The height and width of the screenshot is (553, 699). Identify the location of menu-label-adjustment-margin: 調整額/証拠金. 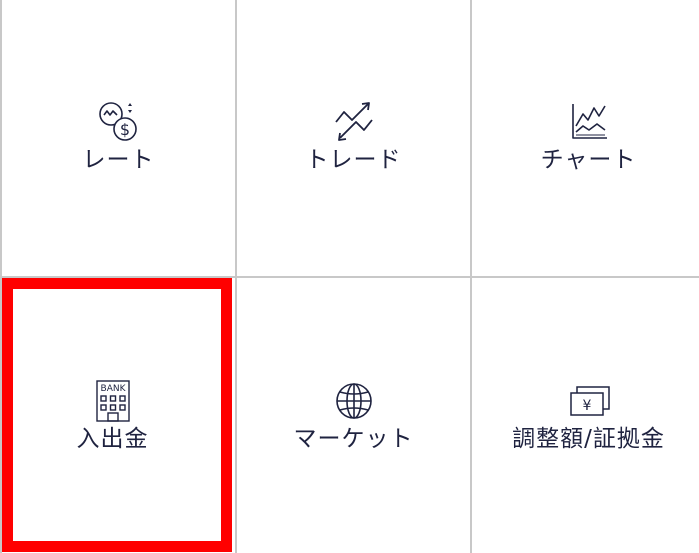
(588, 438).